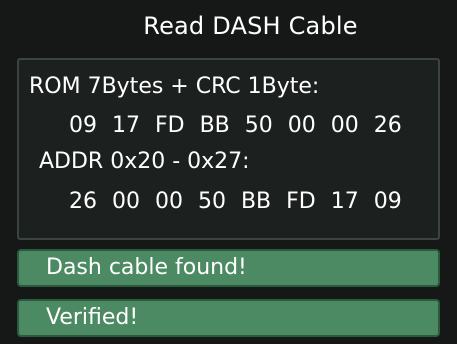 The image size is (457, 344). Describe the element at coordinates (250, 26) in the screenshot. I see `screen-title: Read DASH Cable` at that location.